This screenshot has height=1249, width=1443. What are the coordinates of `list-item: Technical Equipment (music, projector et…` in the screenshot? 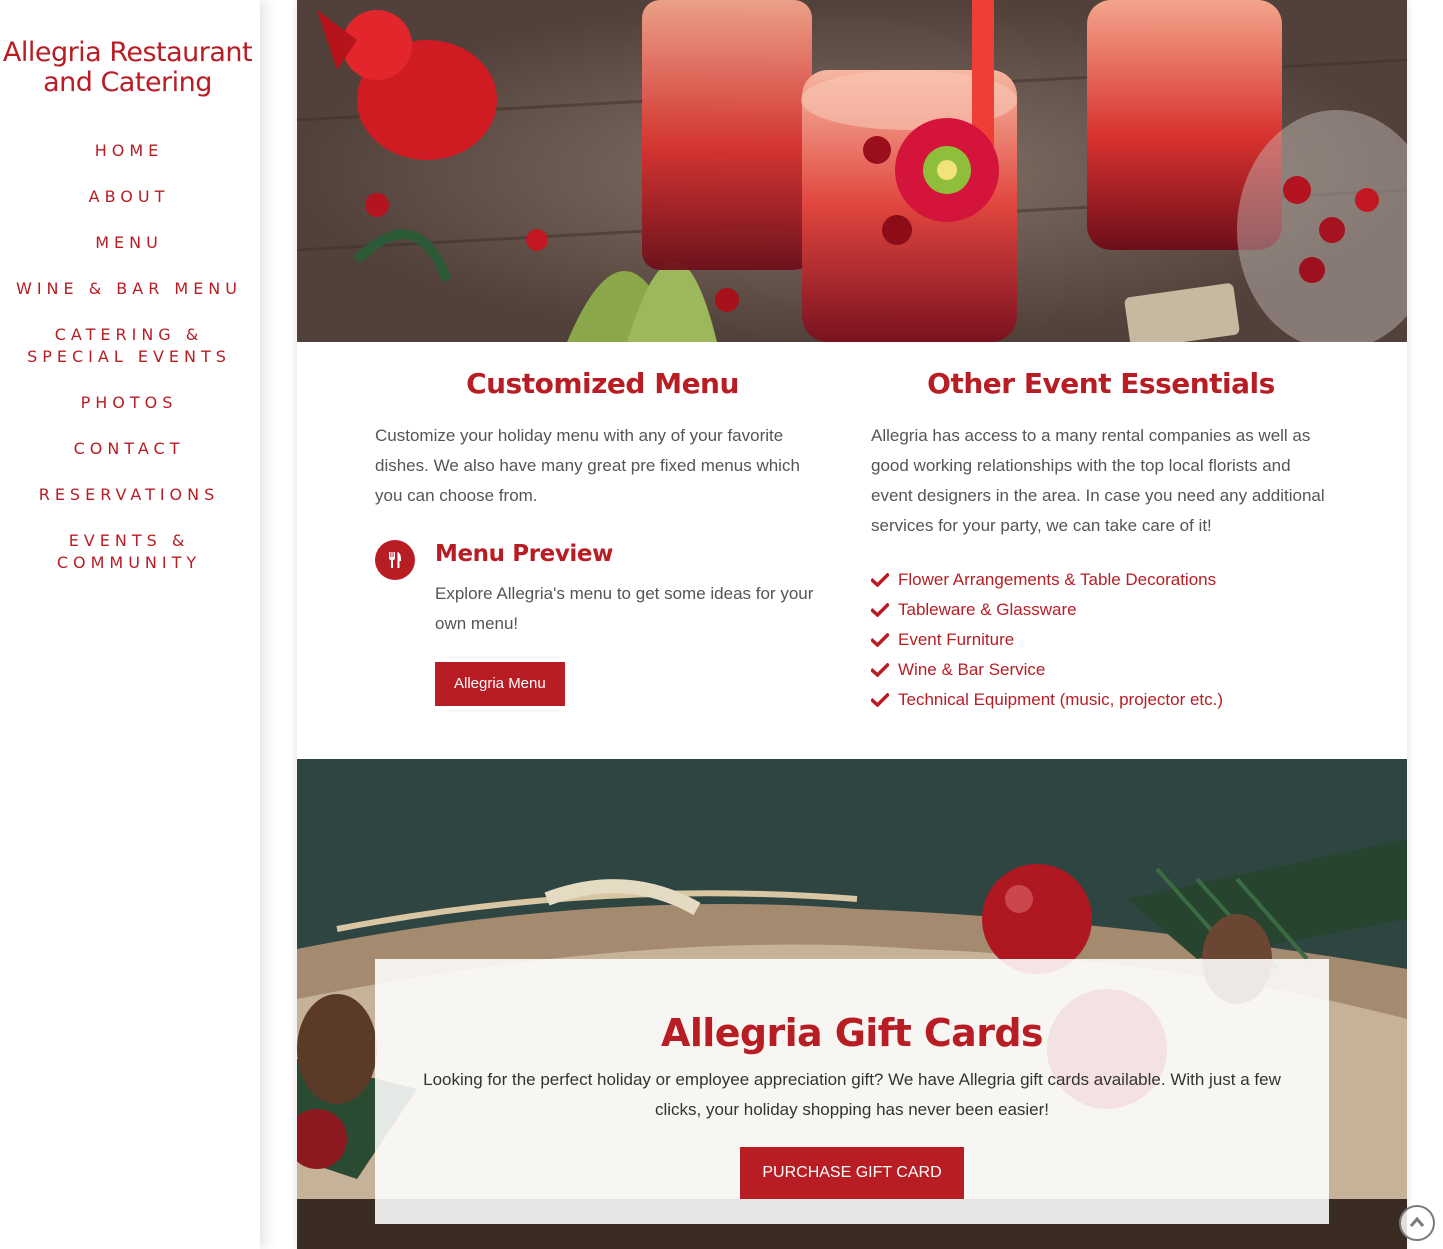 It's located at (1101, 700).